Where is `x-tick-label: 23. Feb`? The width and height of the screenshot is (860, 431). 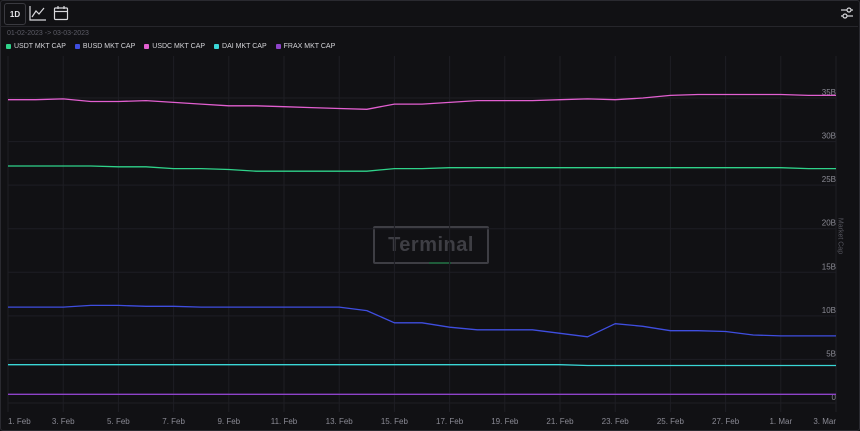
x-tick-label: 23. Feb is located at coordinates (616, 421).